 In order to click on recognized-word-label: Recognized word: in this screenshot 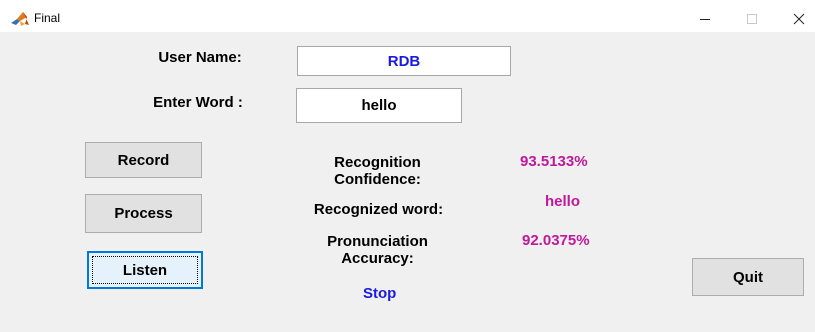, I will do `click(378, 209)`.